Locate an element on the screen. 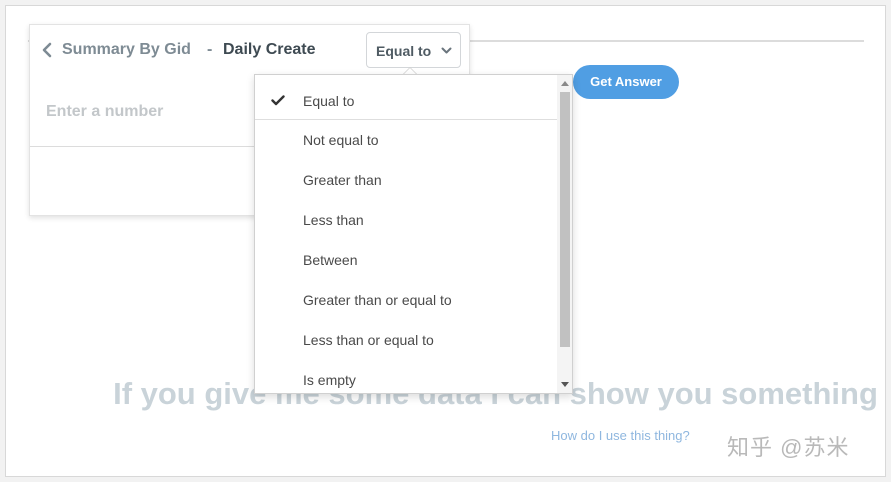  dropdown-scrollbar is located at coordinates (564, 234).